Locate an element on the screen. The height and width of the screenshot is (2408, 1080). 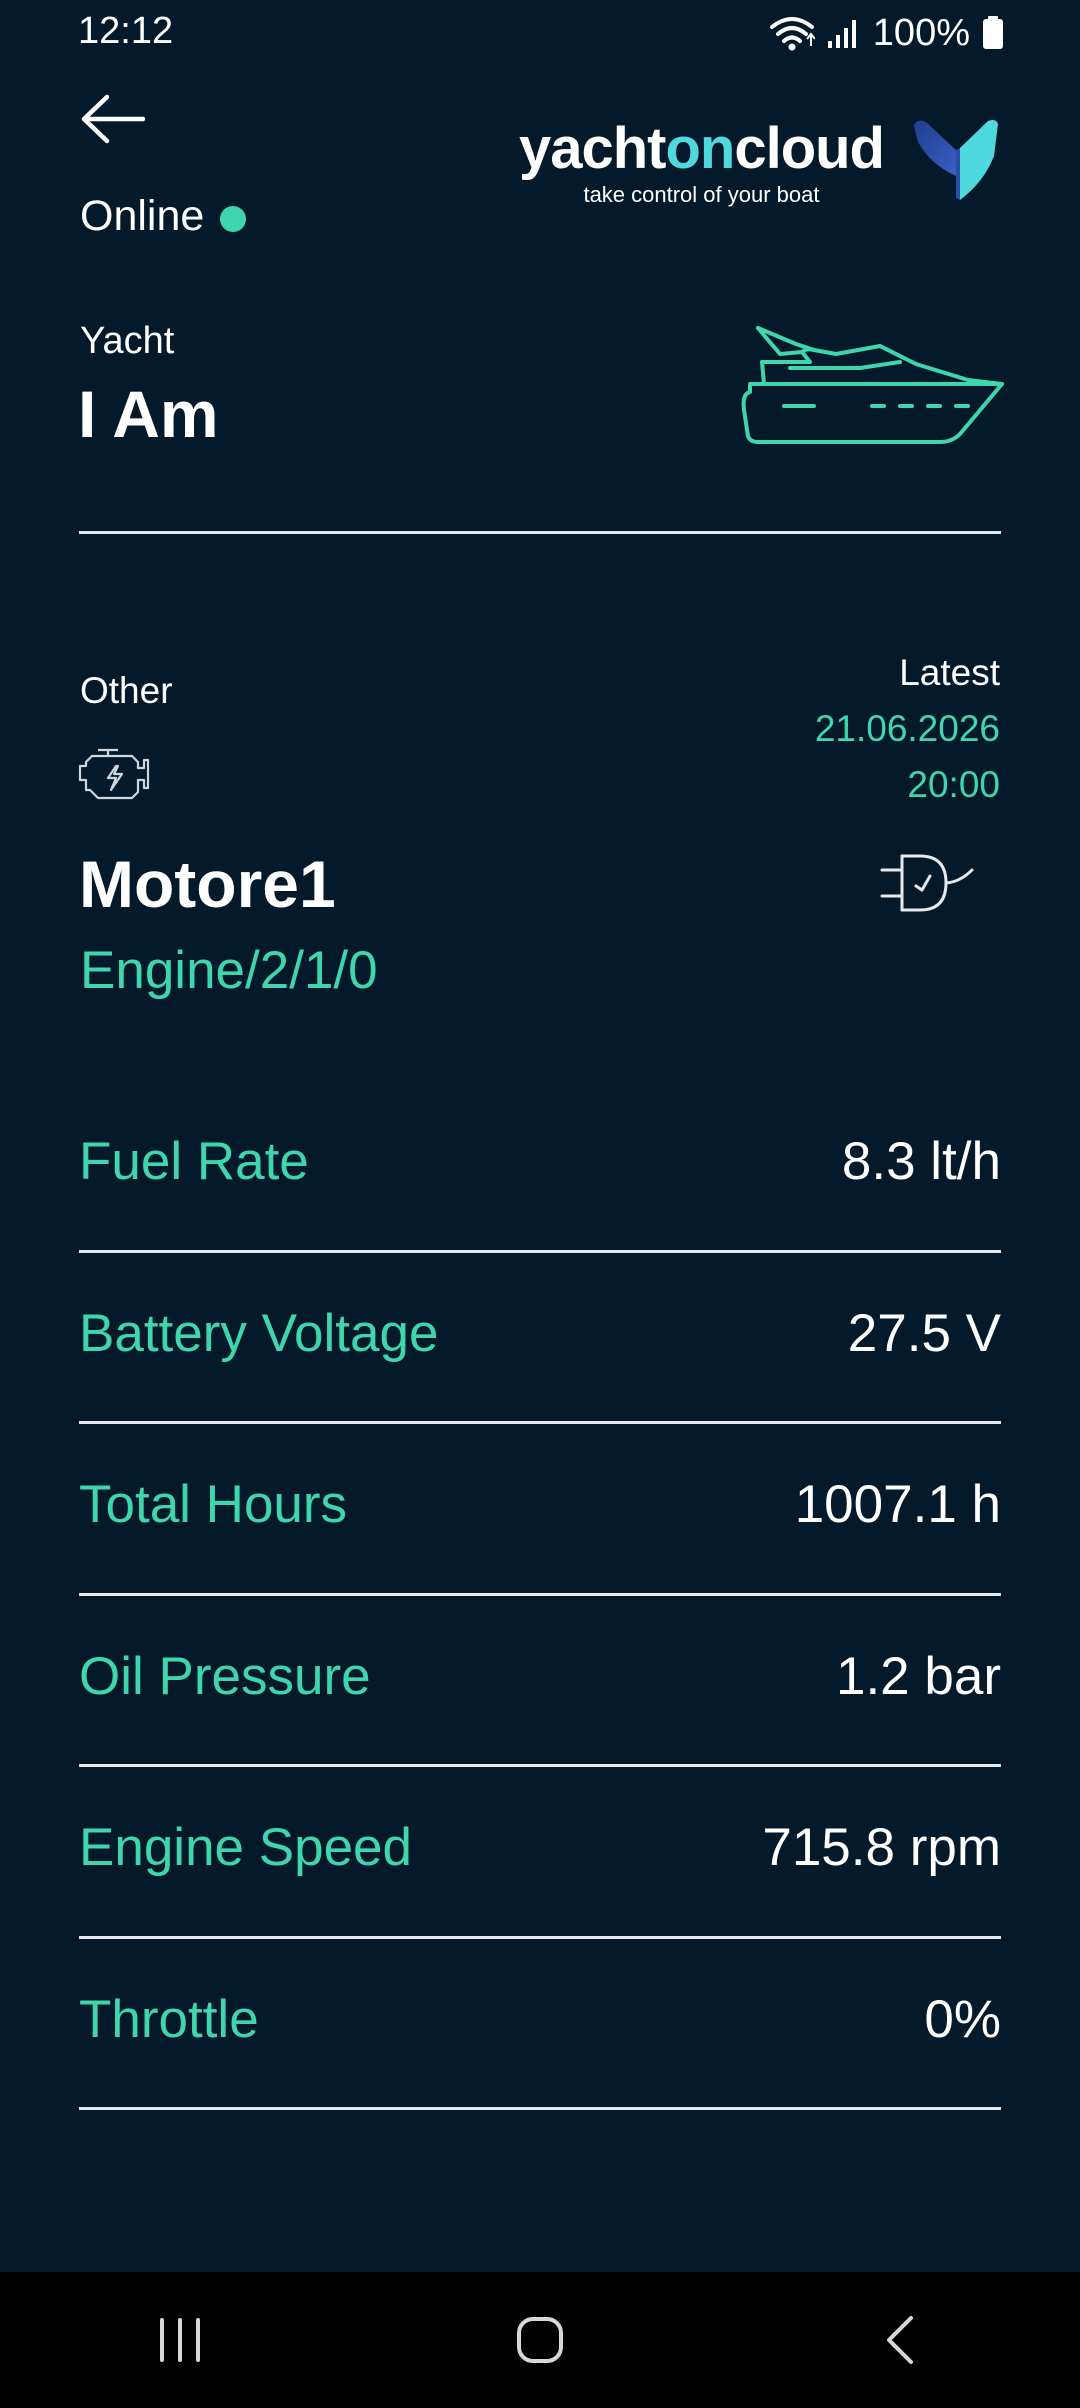
reading-row-engine-speed: Engine Speed 715.8 rpm is located at coordinates (540, 1853).